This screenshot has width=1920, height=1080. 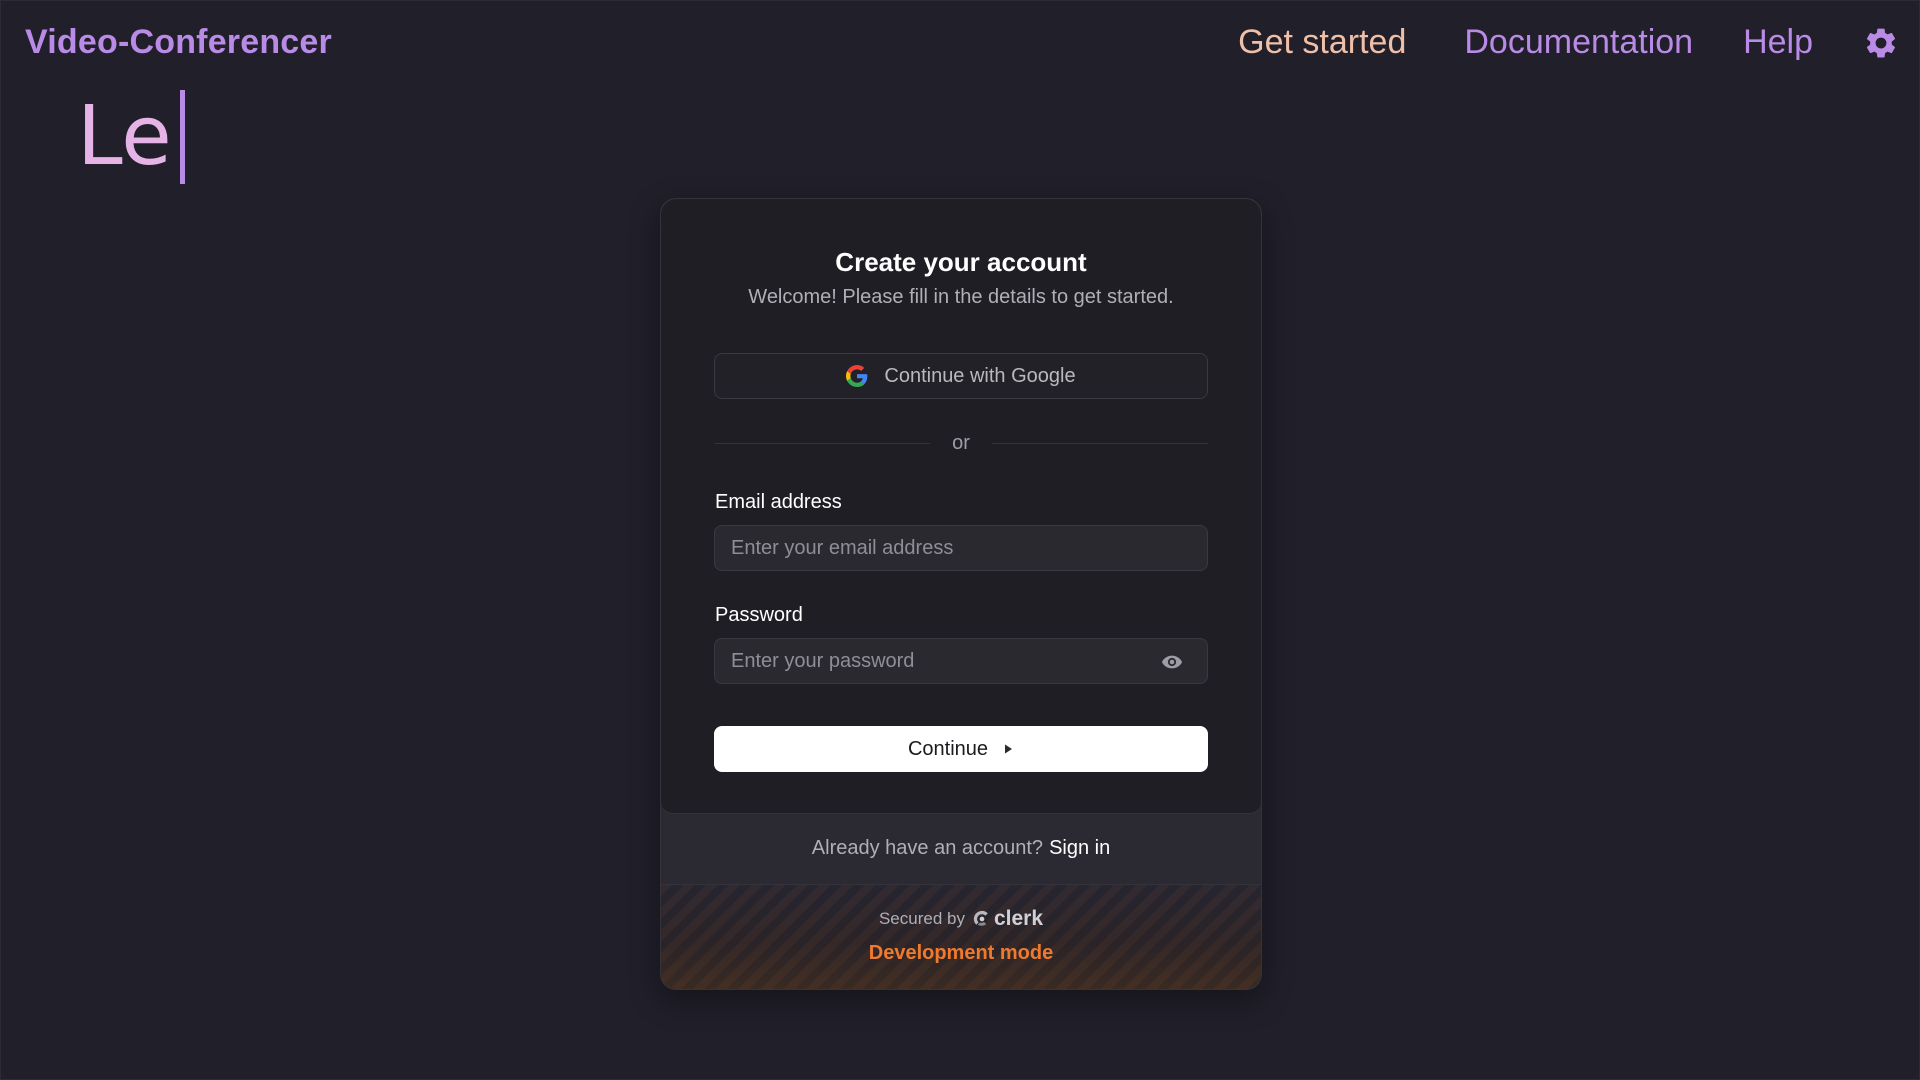 What do you see at coordinates (961, 661) in the screenshot?
I see `password-field` at bounding box center [961, 661].